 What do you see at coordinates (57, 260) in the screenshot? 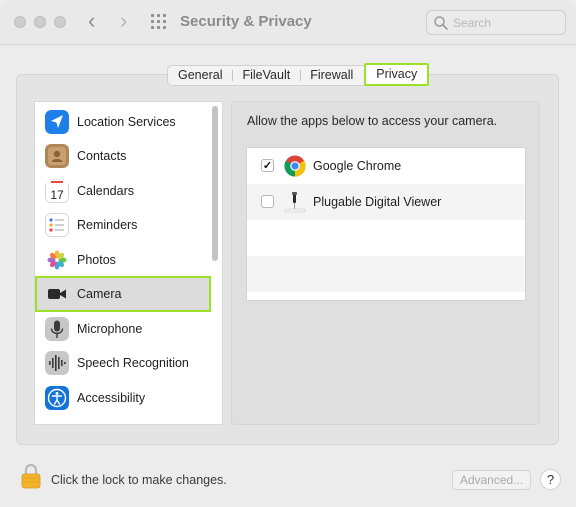
I see `photos-flower-icon` at bounding box center [57, 260].